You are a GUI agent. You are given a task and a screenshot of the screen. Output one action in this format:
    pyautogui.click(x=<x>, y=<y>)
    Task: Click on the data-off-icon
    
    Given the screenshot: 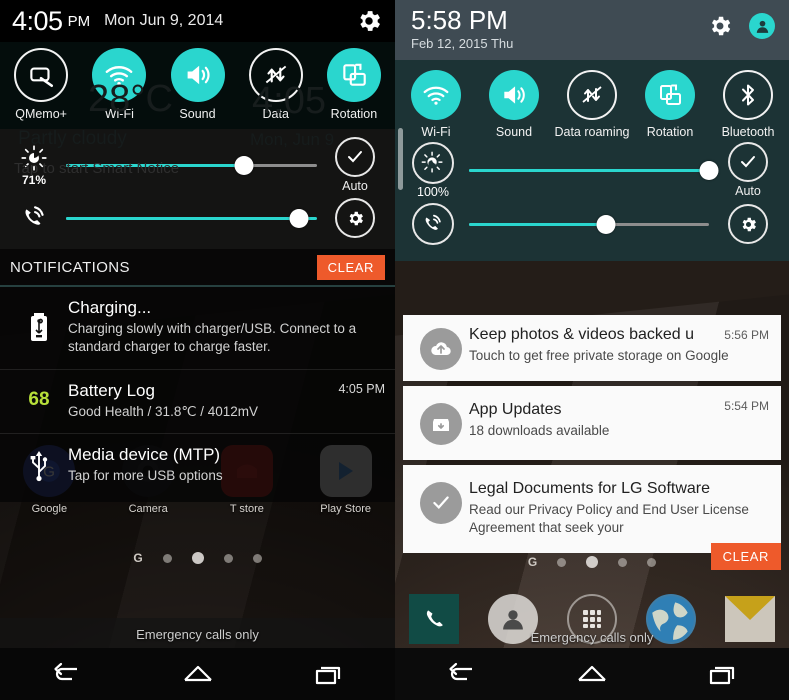 What is the action you would take?
    pyautogui.click(x=592, y=95)
    